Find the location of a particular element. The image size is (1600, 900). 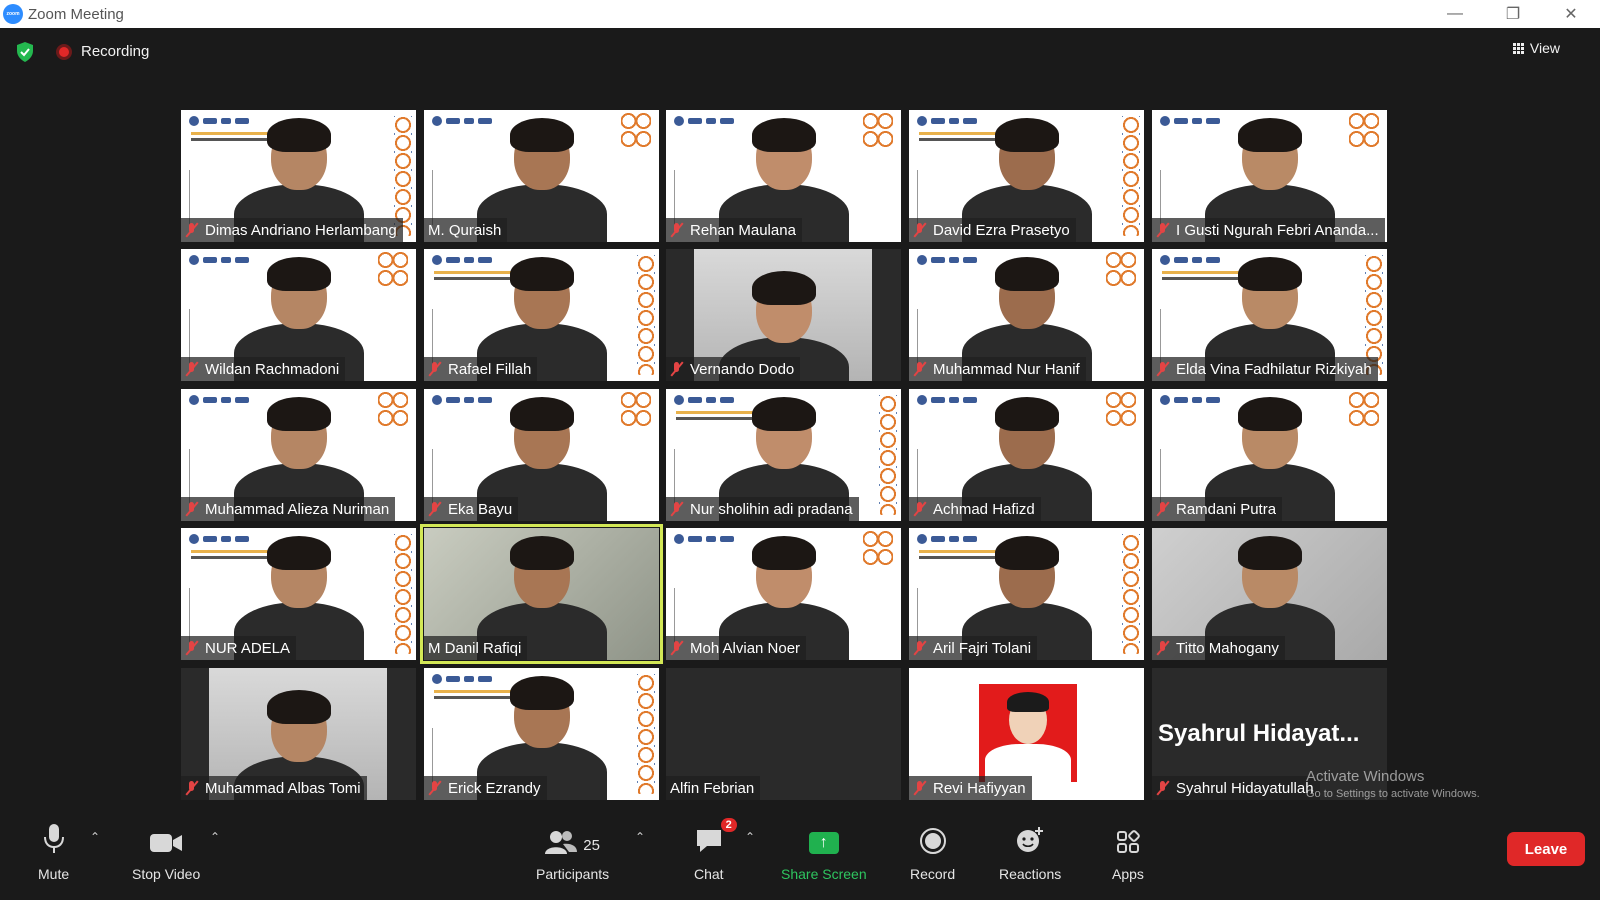

participant-video-tile: Elda Vina Fadhilatur Rizkiyah is located at coordinates (1269, 315).